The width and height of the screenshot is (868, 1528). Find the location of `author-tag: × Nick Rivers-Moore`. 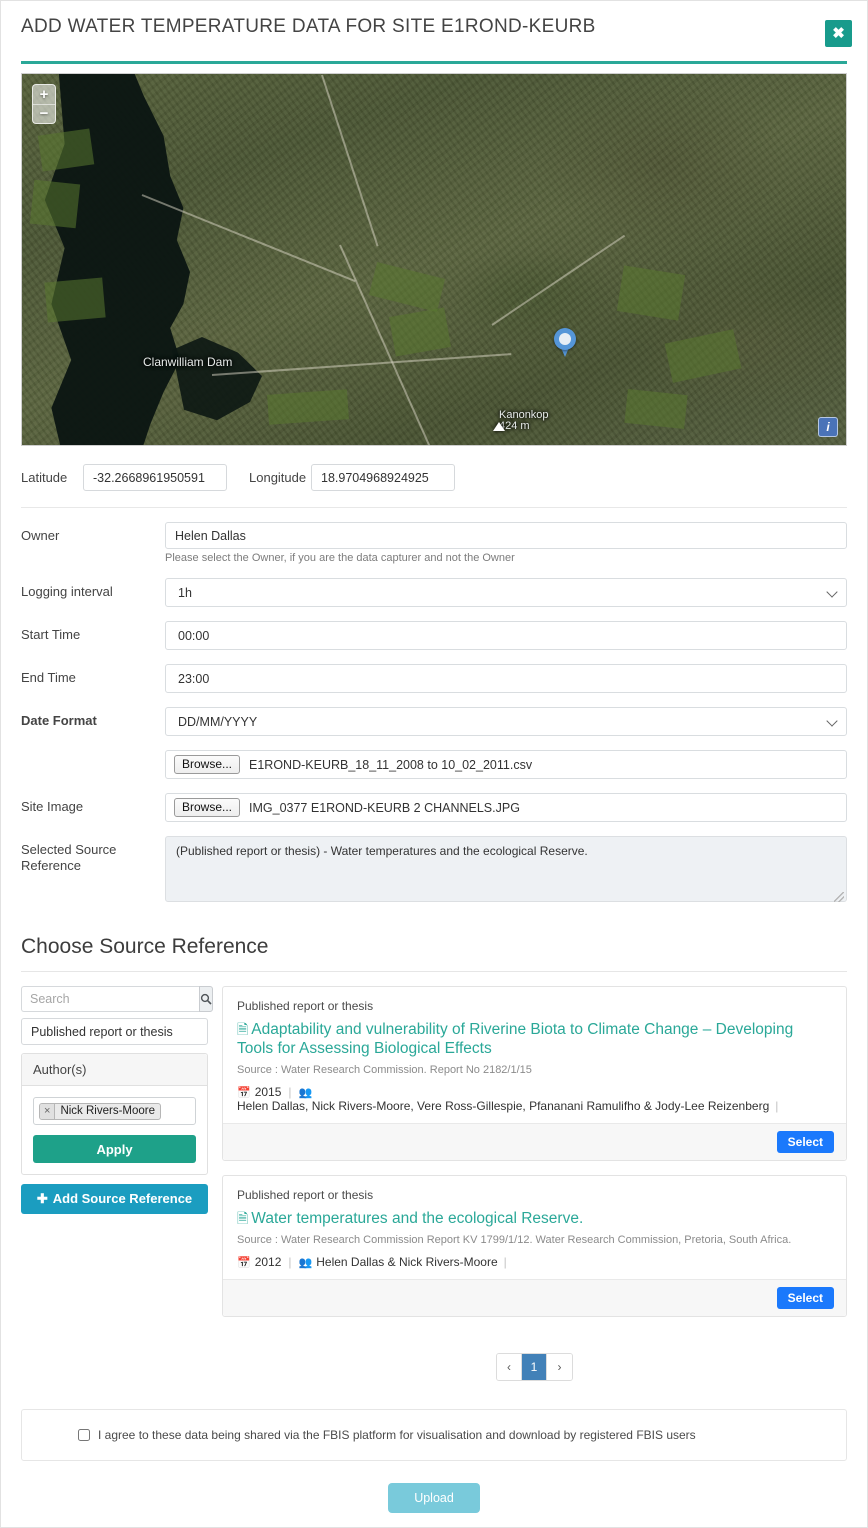

author-tag: × Nick Rivers-Moore is located at coordinates (100, 1111).